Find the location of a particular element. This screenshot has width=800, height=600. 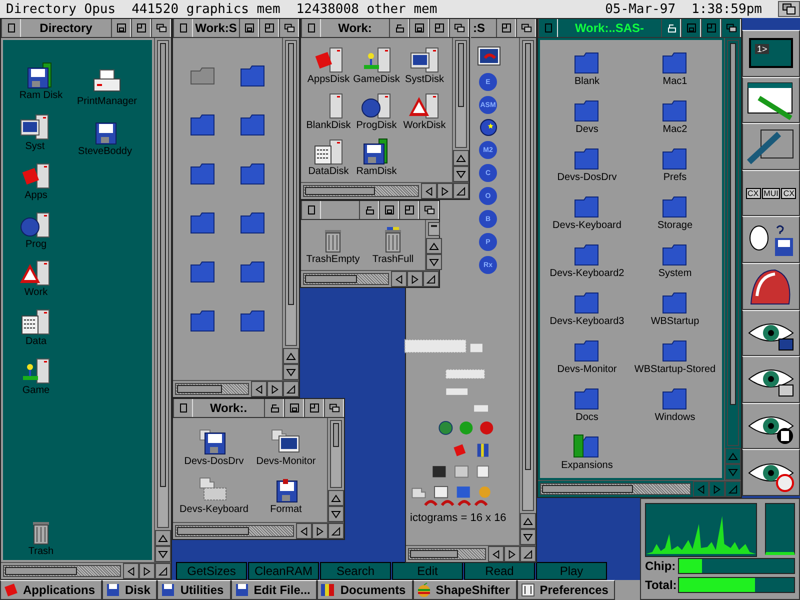

taskbar-button: Documents is located at coordinates (365, 590).